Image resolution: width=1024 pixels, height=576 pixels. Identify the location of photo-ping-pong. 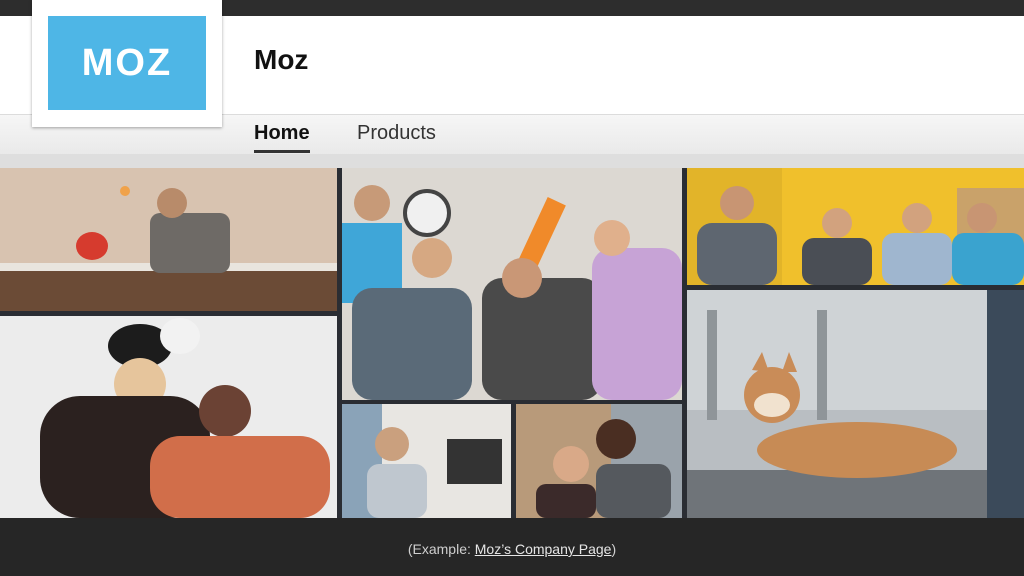
(168, 239).